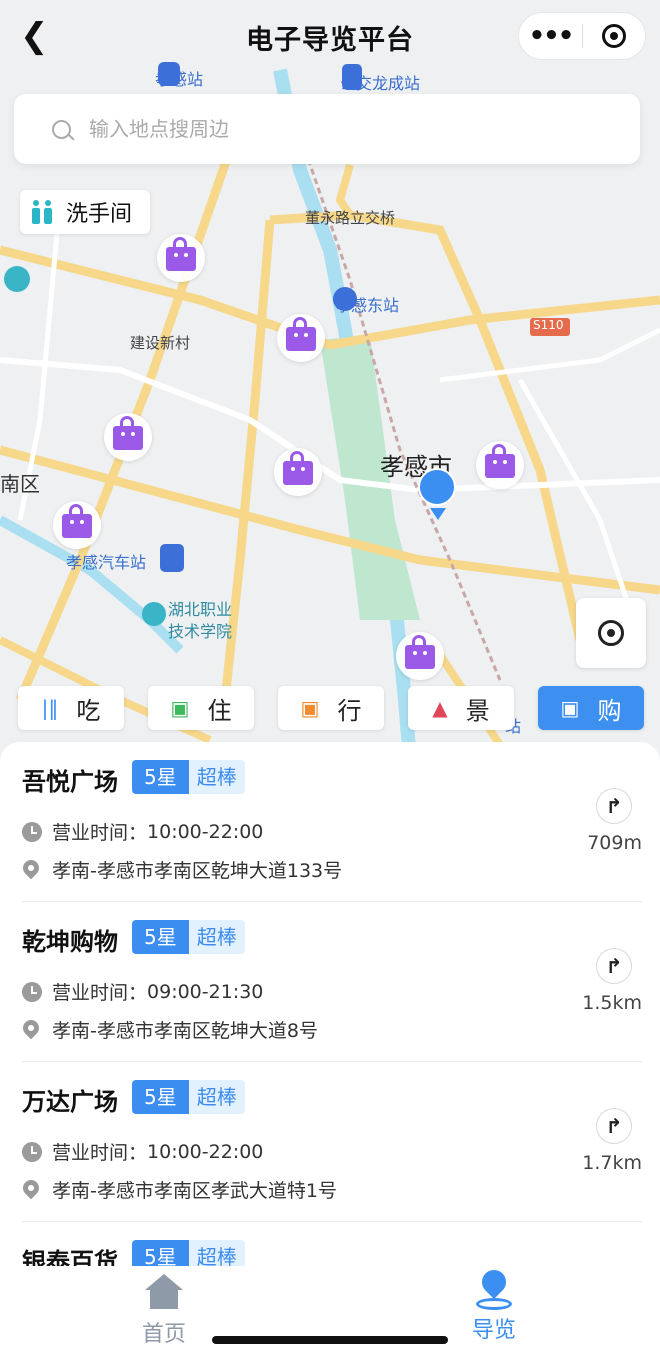 This screenshot has height=1358, width=660. What do you see at coordinates (570, 708) in the screenshot?
I see `shopping-bag-icon: ▣` at bounding box center [570, 708].